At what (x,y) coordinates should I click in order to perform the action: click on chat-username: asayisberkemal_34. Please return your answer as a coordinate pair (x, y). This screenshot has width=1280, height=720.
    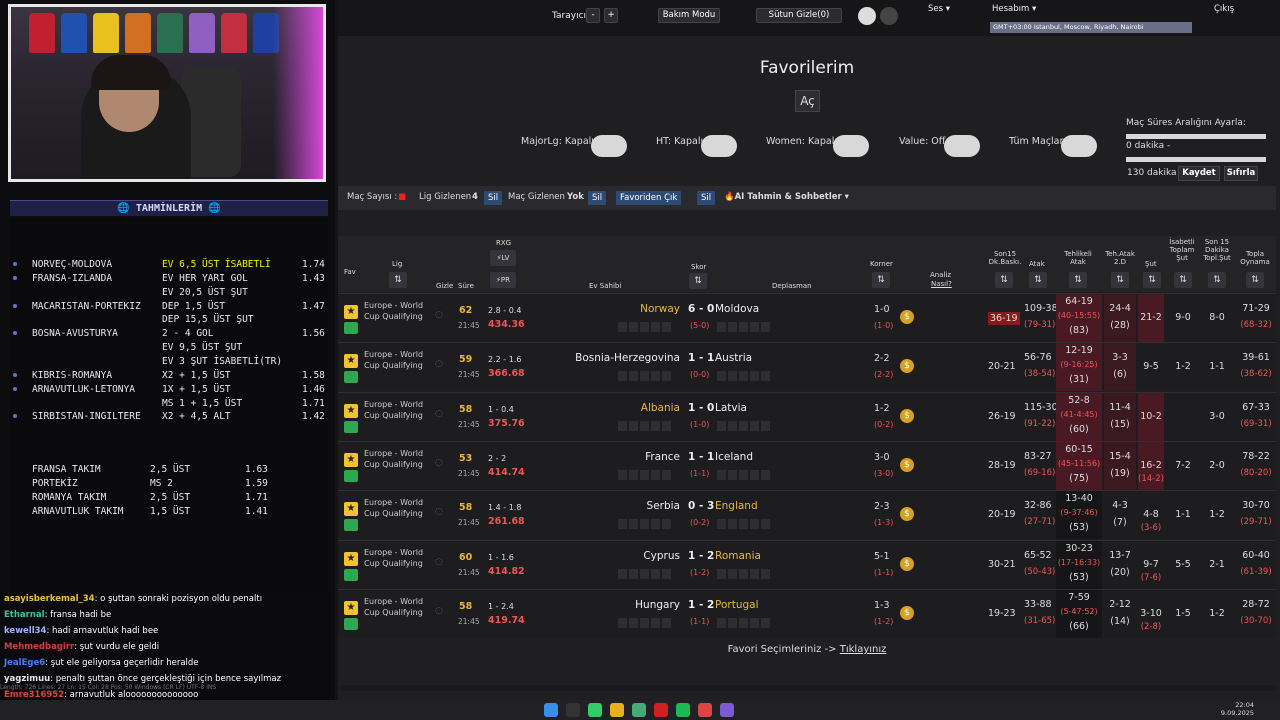
    Looking at the image, I should click on (49, 599).